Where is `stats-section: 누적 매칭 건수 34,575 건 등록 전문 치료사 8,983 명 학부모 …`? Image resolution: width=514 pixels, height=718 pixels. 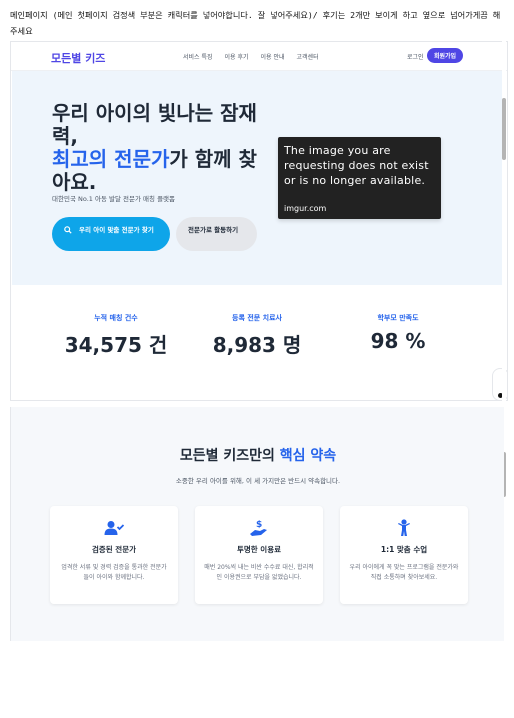
stats-section: 누적 매칭 건수 34,575 건 등록 전문 치료사 8,983 명 학부모 … is located at coordinates (257, 330).